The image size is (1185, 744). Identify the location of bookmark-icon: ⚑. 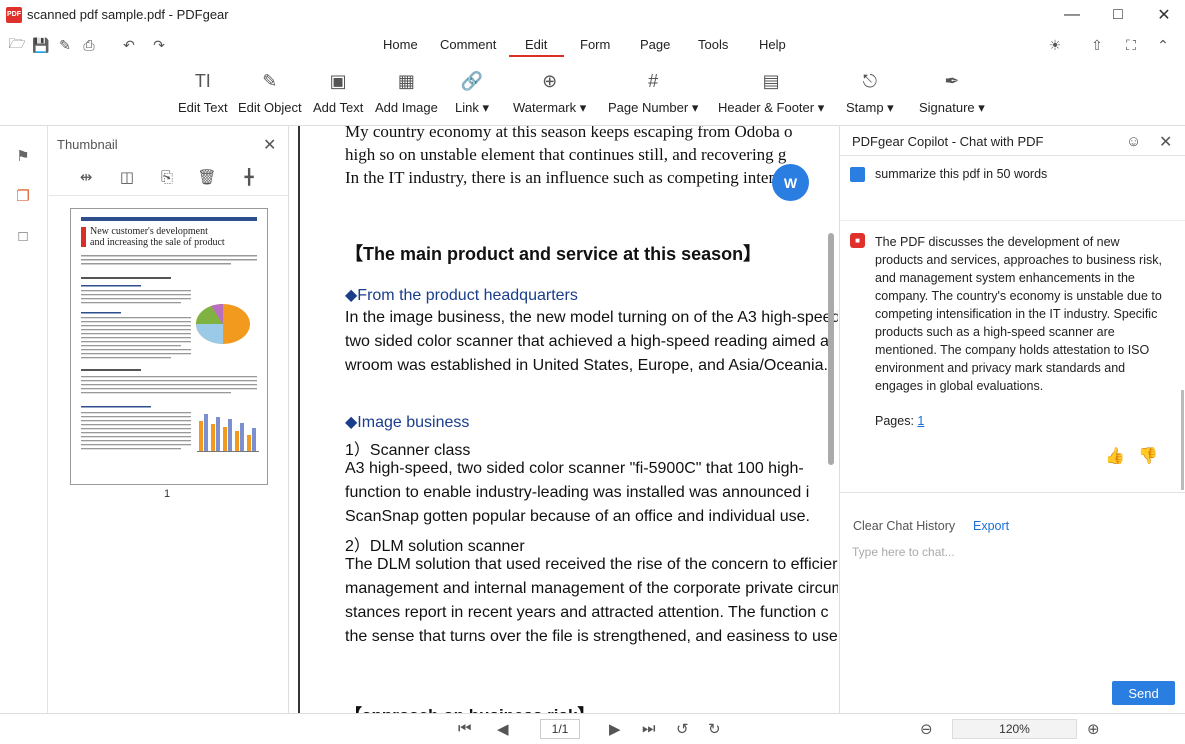
(23, 156).